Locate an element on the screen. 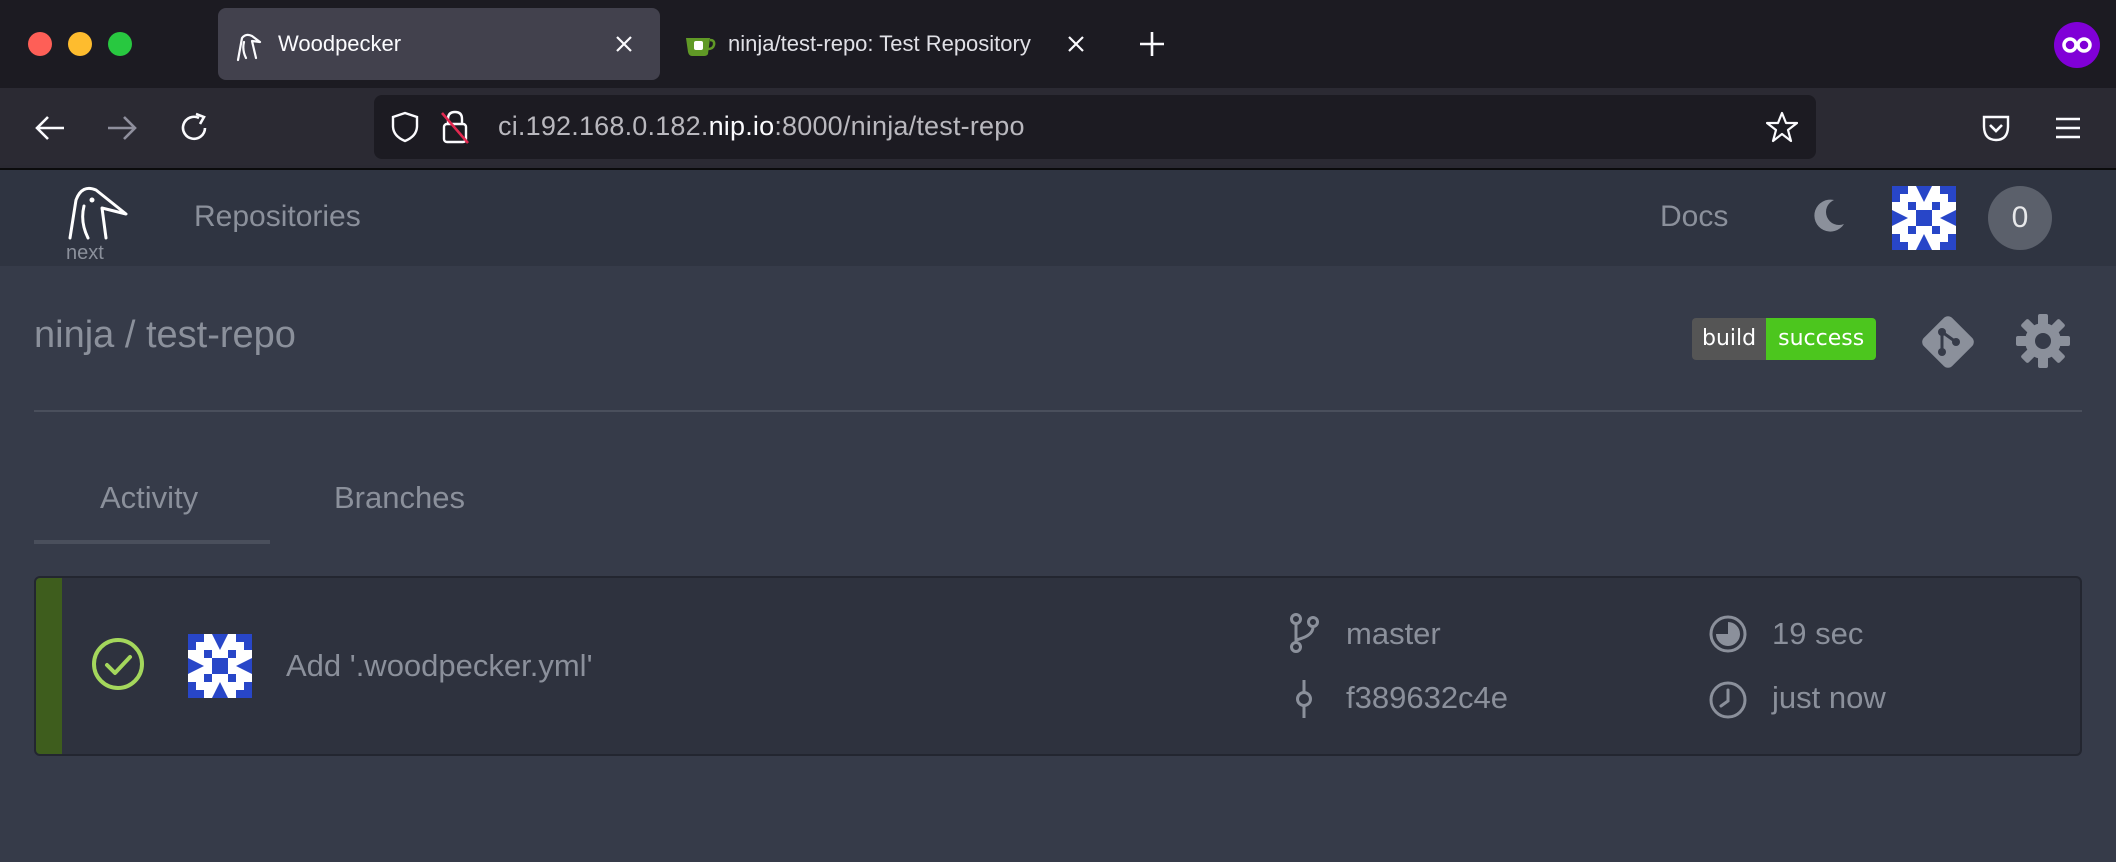 Image resolution: width=2116 pixels, height=862 pixels. woodpecker-logo-icon is located at coordinates (96, 210).